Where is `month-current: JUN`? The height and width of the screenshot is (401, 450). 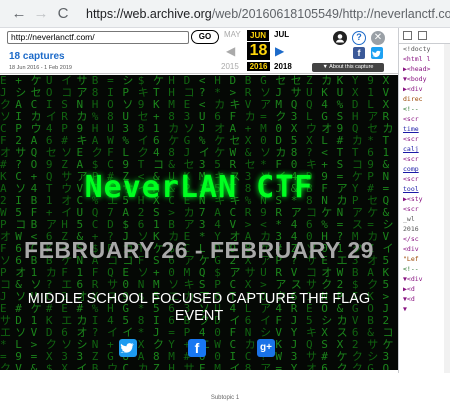 month-current: JUN is located at coordinates (258, 35).